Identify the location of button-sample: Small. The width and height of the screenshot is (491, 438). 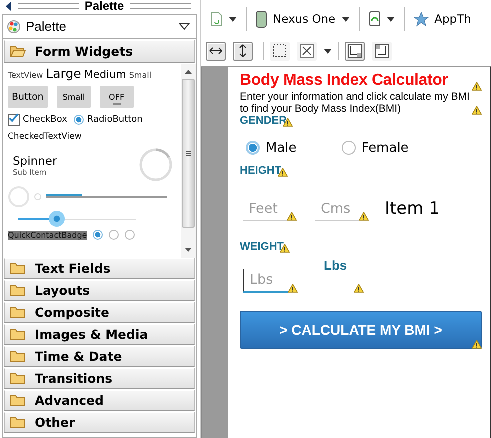
(74, 97).